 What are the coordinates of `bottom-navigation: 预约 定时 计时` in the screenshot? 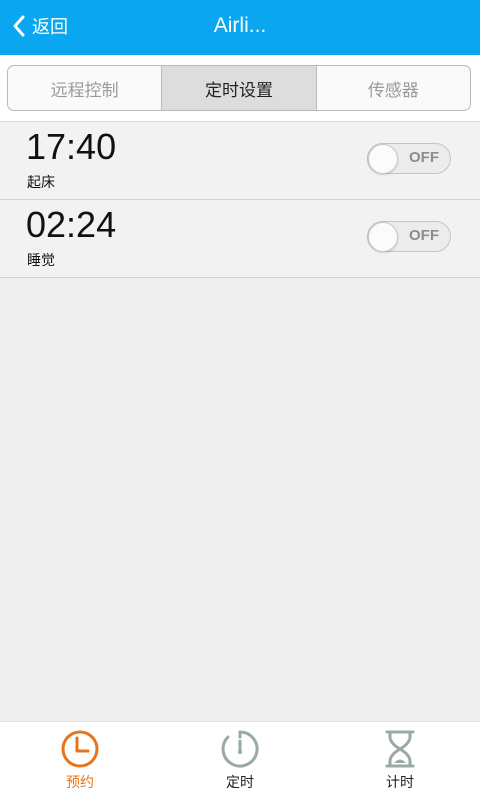 It's located at (240, 761).